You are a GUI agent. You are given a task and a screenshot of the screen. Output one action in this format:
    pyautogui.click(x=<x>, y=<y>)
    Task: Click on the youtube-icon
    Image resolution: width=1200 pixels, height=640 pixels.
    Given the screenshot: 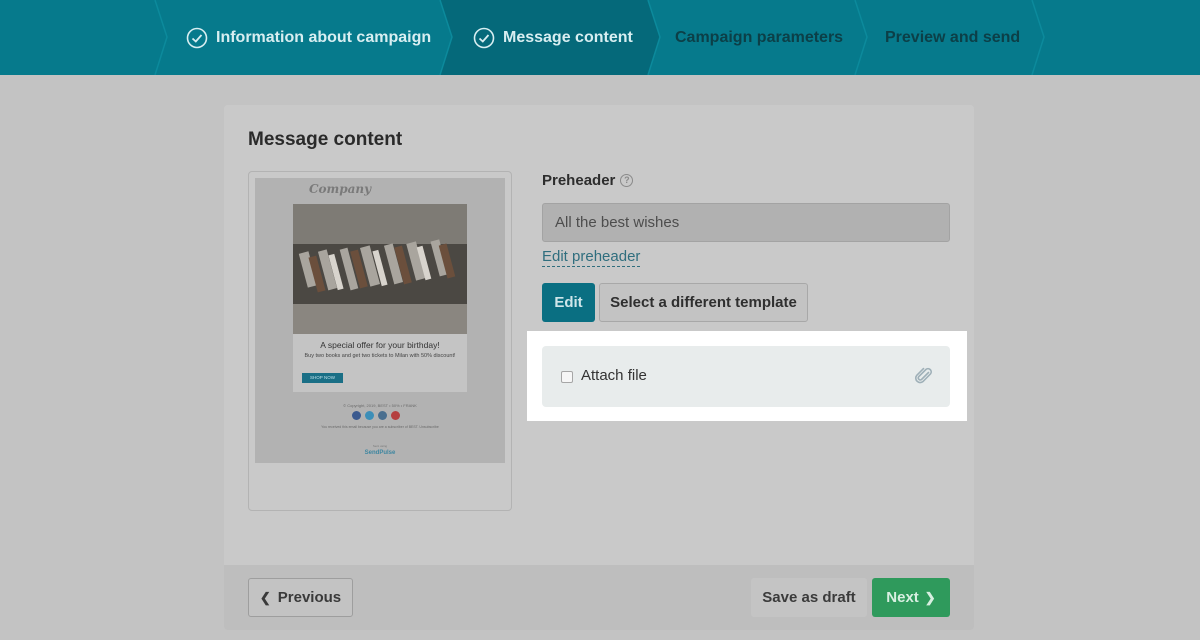 What is the action you would take?
    pyautogui.click(x=395, y=415)
    